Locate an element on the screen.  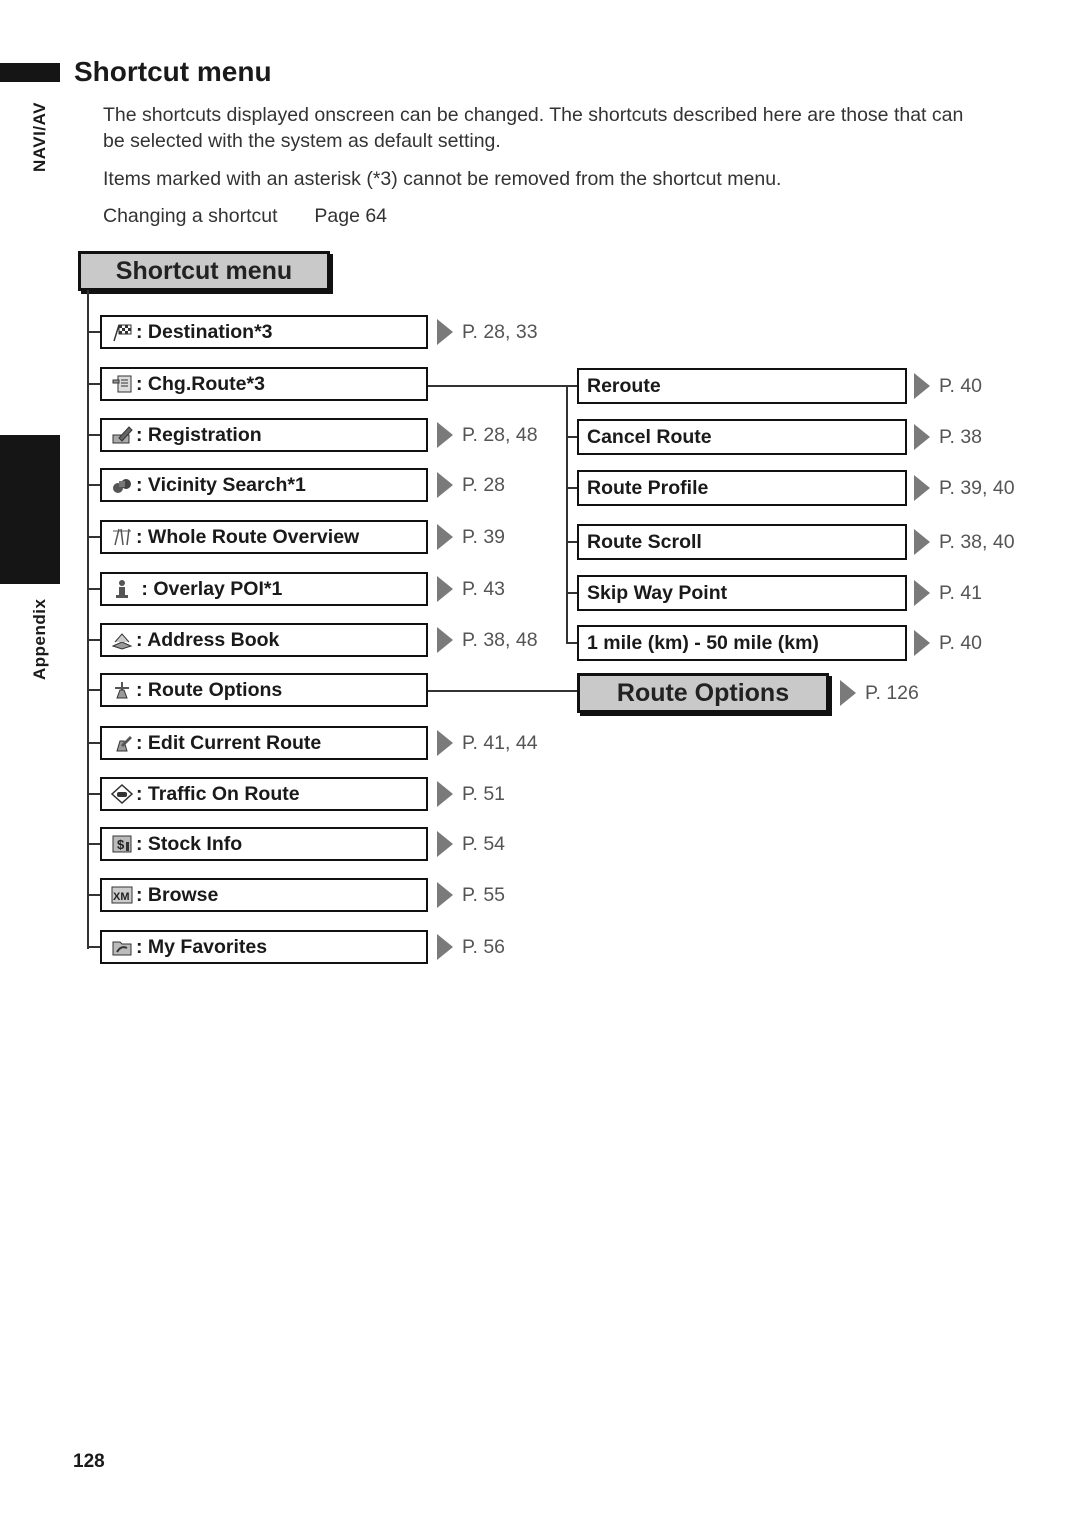
shortcut-item: : Chg.Route*3 is located at coordinates (264, 384).